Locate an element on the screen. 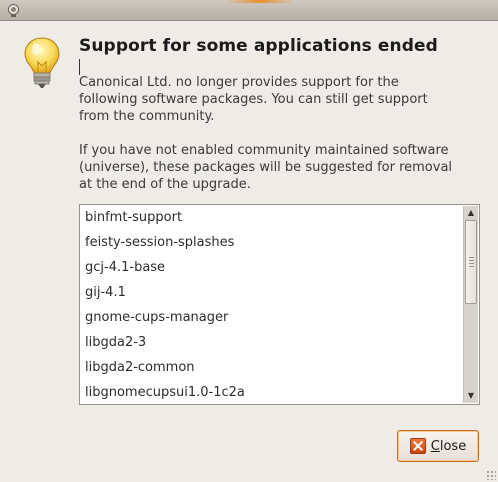 This screenshot has width=498, height=482. package-list-scrollbar: ▲ ▼ is located at coordinates (470, 304).